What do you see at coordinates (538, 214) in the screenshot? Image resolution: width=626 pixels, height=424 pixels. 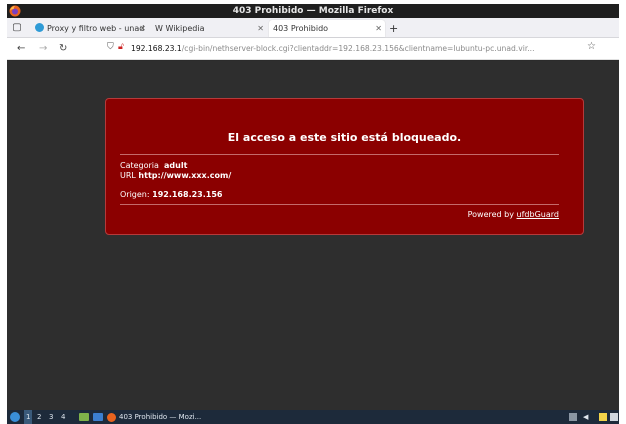 I see `ufdbguard-link: ufdbGuard` at bounding box center [538, 214].